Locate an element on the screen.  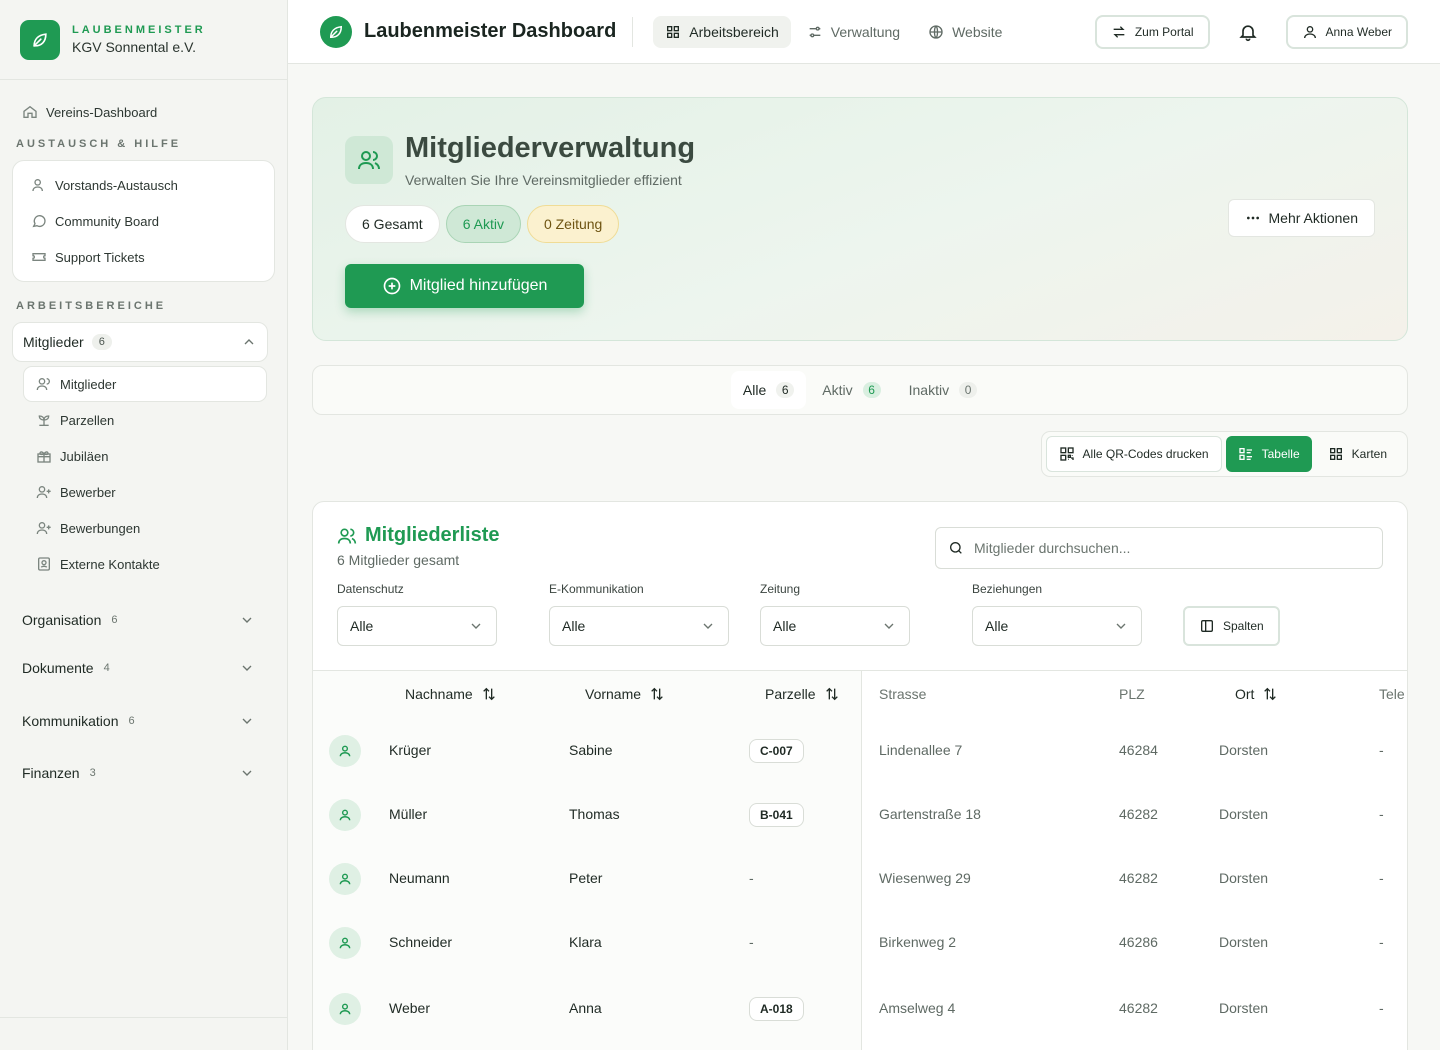
bell-icon is located at coordinates (1248, 32).